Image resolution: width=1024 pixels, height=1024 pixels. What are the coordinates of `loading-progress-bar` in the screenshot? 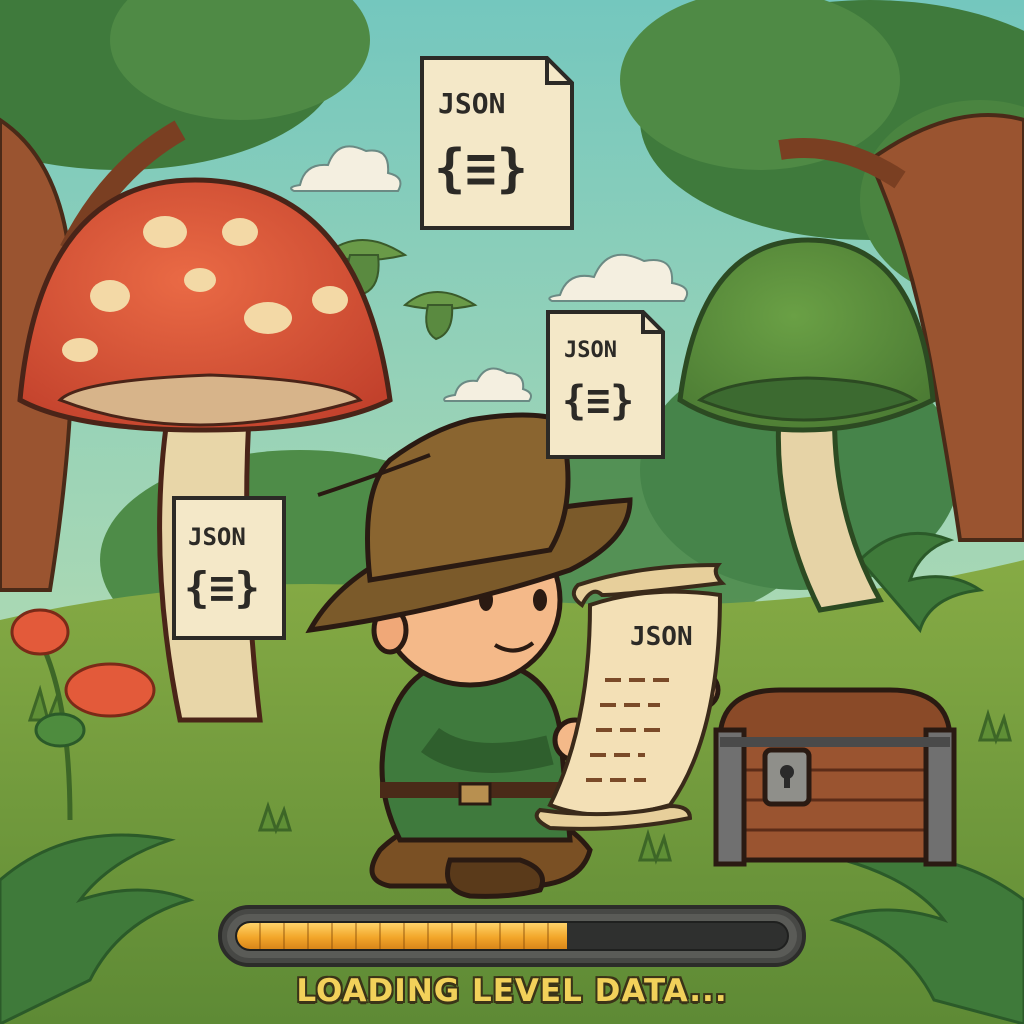 It's located at (512, 936).